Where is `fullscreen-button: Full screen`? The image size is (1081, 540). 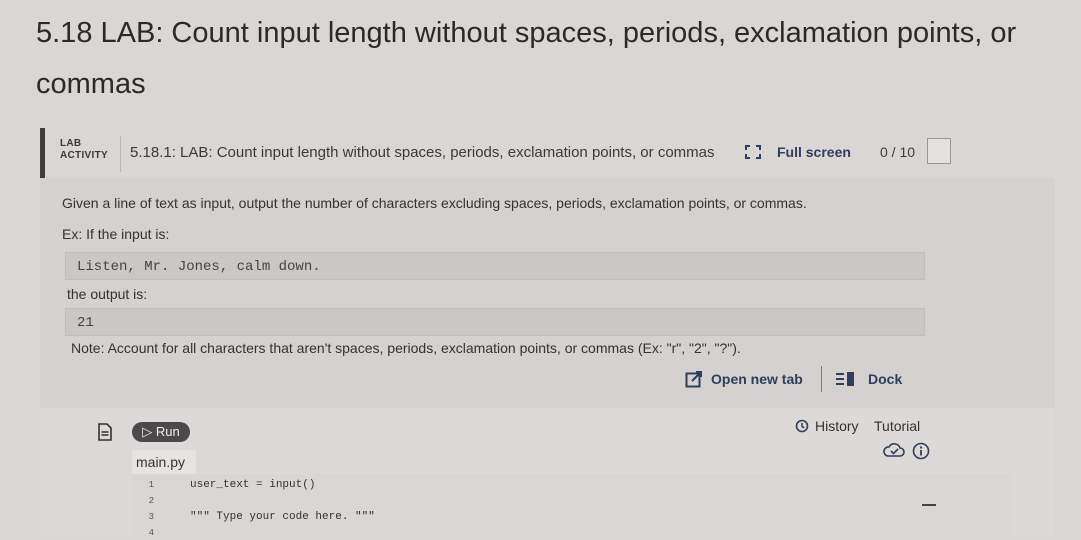 fullscreen-button: Full screen is located at coordinates (798, 152).